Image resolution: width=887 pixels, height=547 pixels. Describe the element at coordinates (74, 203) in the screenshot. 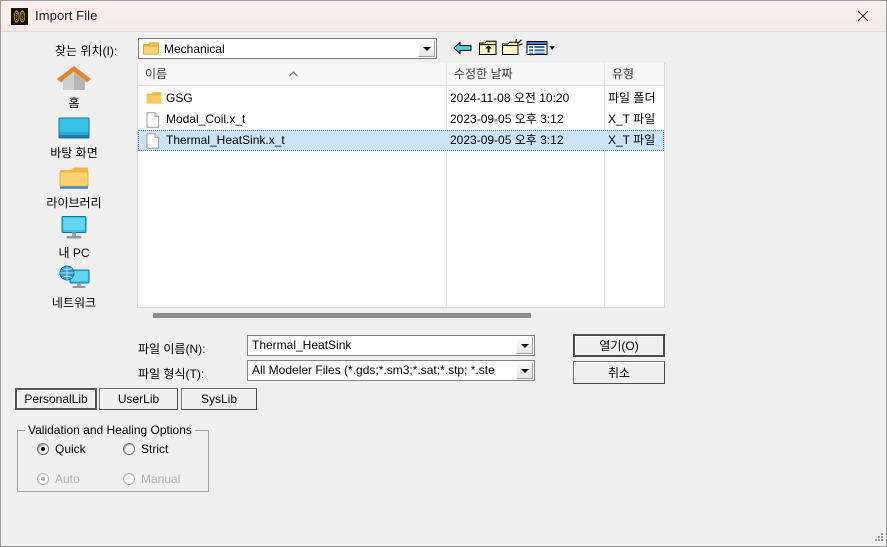

I see `sidebar-item-library-label: 라이브러리` at that location.